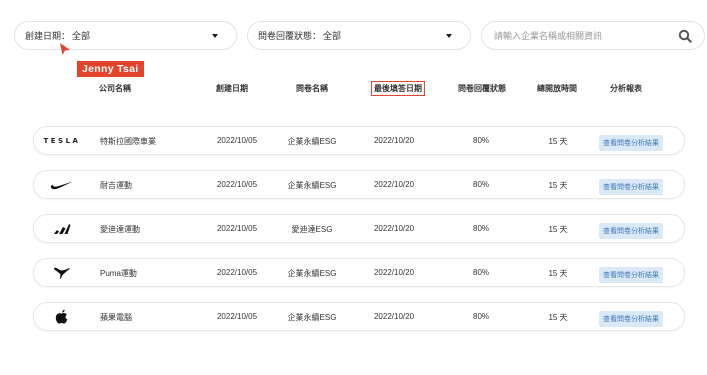 The width and height of the screenshot is (707, 375). Describe the element at coordinates (120, 229) in the screenshot. I see `company-name: 愛迪達運動` at that location.